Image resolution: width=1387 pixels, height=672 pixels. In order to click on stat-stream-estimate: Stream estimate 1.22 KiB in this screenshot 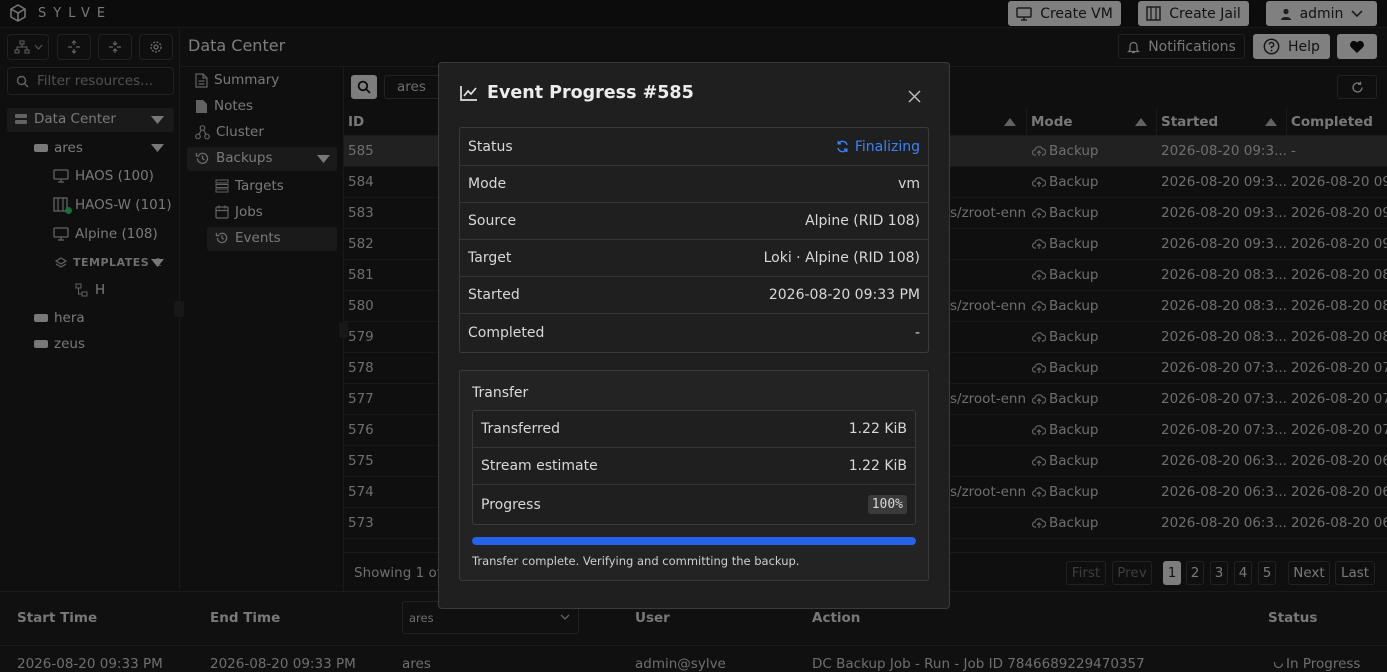, I will do `click(694, 466)`.